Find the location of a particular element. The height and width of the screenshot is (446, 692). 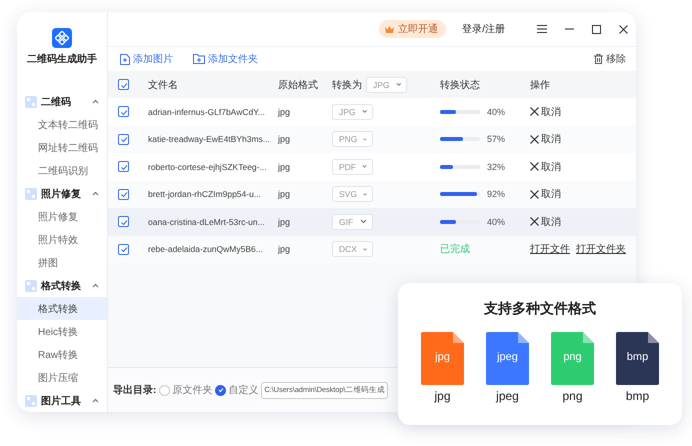

menu-icon is located at coordinates (542, 29).